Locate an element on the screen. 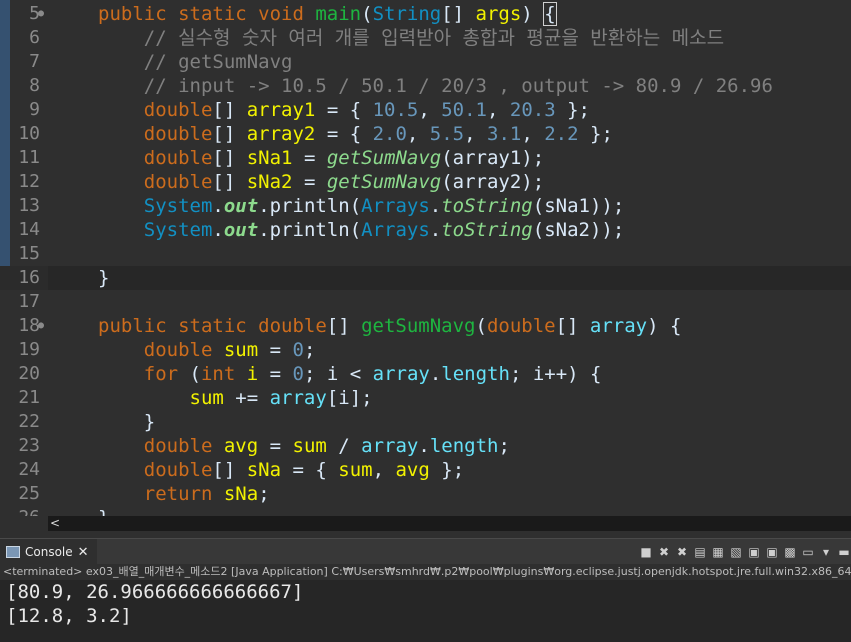 The image size is (851, 642). line-number: 6 is located at coordinates (34, 37).